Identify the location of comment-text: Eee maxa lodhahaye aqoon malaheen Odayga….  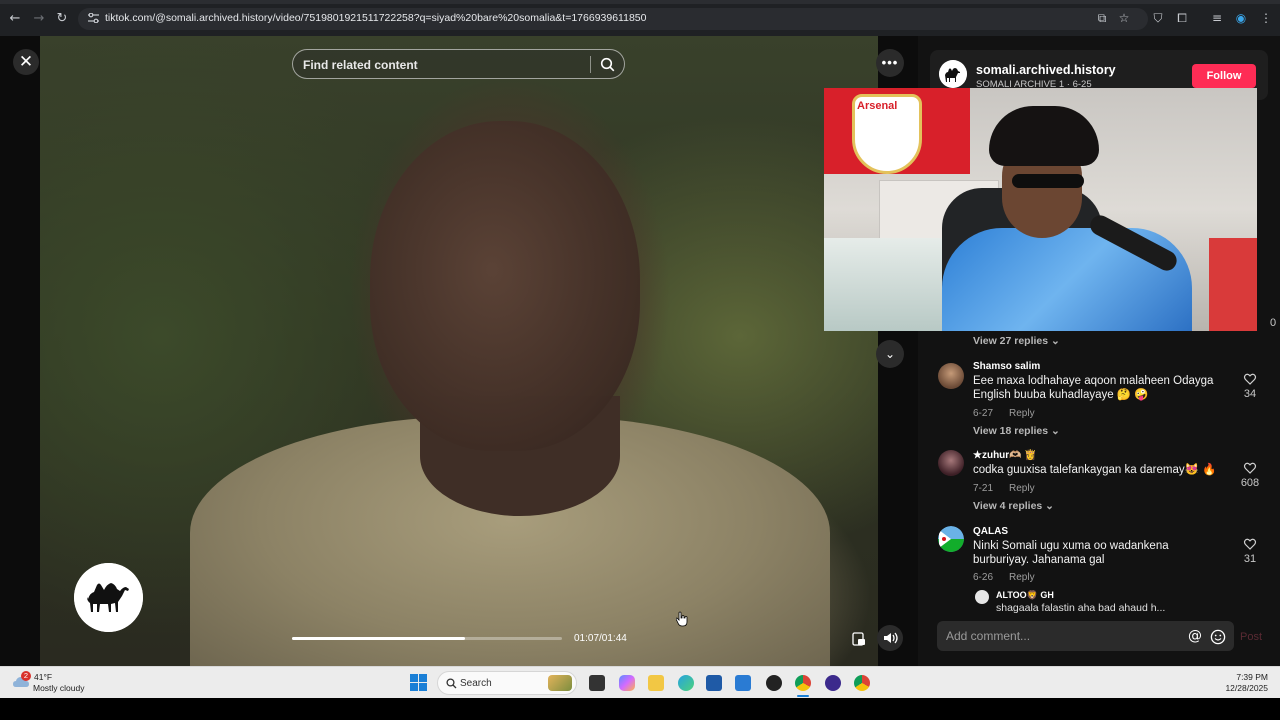
(1093, 388).